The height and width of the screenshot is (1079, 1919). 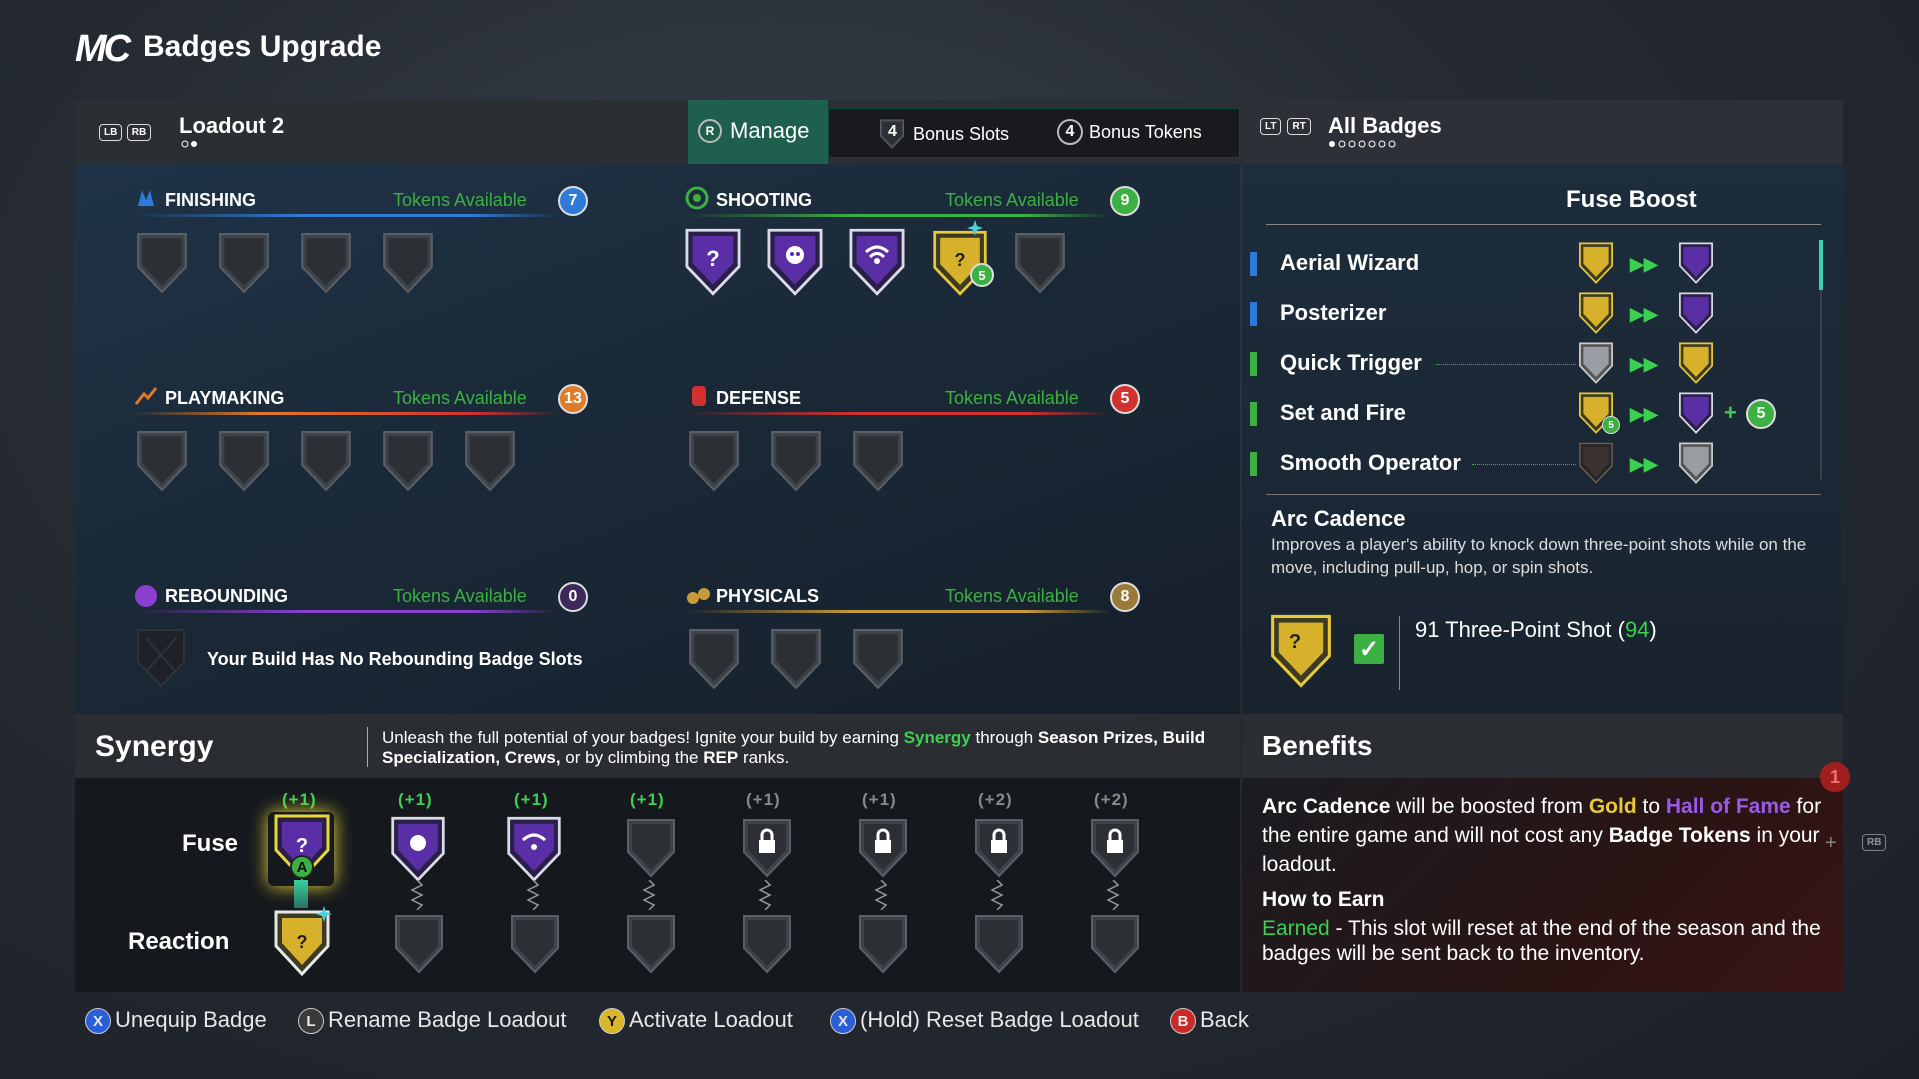 What do you see at coordinates (1535, 264) in the screenshot?
I see `fuse-row-aerial-wizard: Aerial Wizard ▶▶` at bounding box center [1535, 264].